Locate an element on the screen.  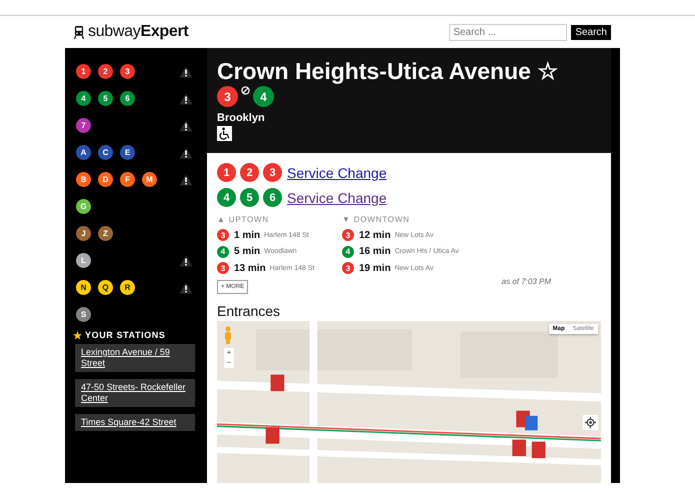
logo-text: subwayExpert is located at coordinates (138, 32).